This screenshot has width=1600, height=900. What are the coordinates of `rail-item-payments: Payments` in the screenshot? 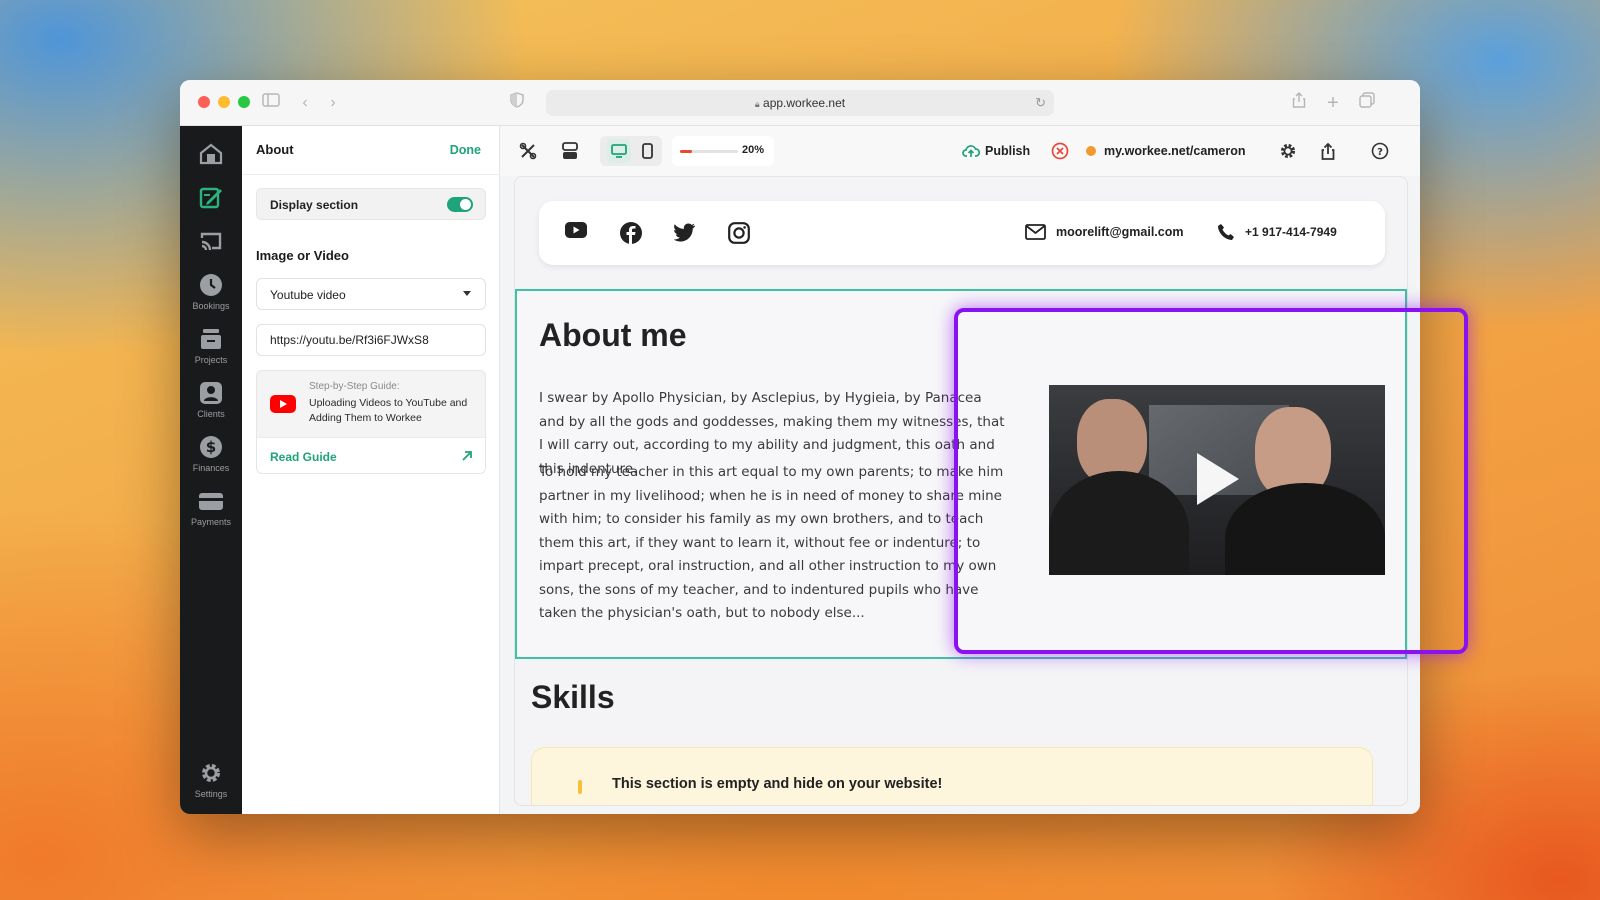 It's located at (211, 507).